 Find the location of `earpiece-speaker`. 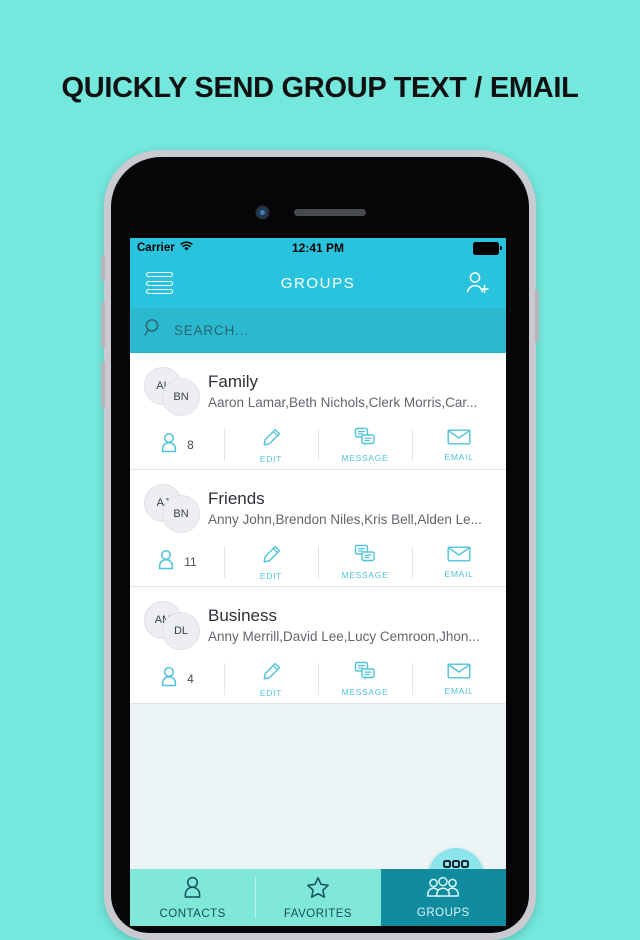

earpiece-speaker is located at coordinates (330, 212).